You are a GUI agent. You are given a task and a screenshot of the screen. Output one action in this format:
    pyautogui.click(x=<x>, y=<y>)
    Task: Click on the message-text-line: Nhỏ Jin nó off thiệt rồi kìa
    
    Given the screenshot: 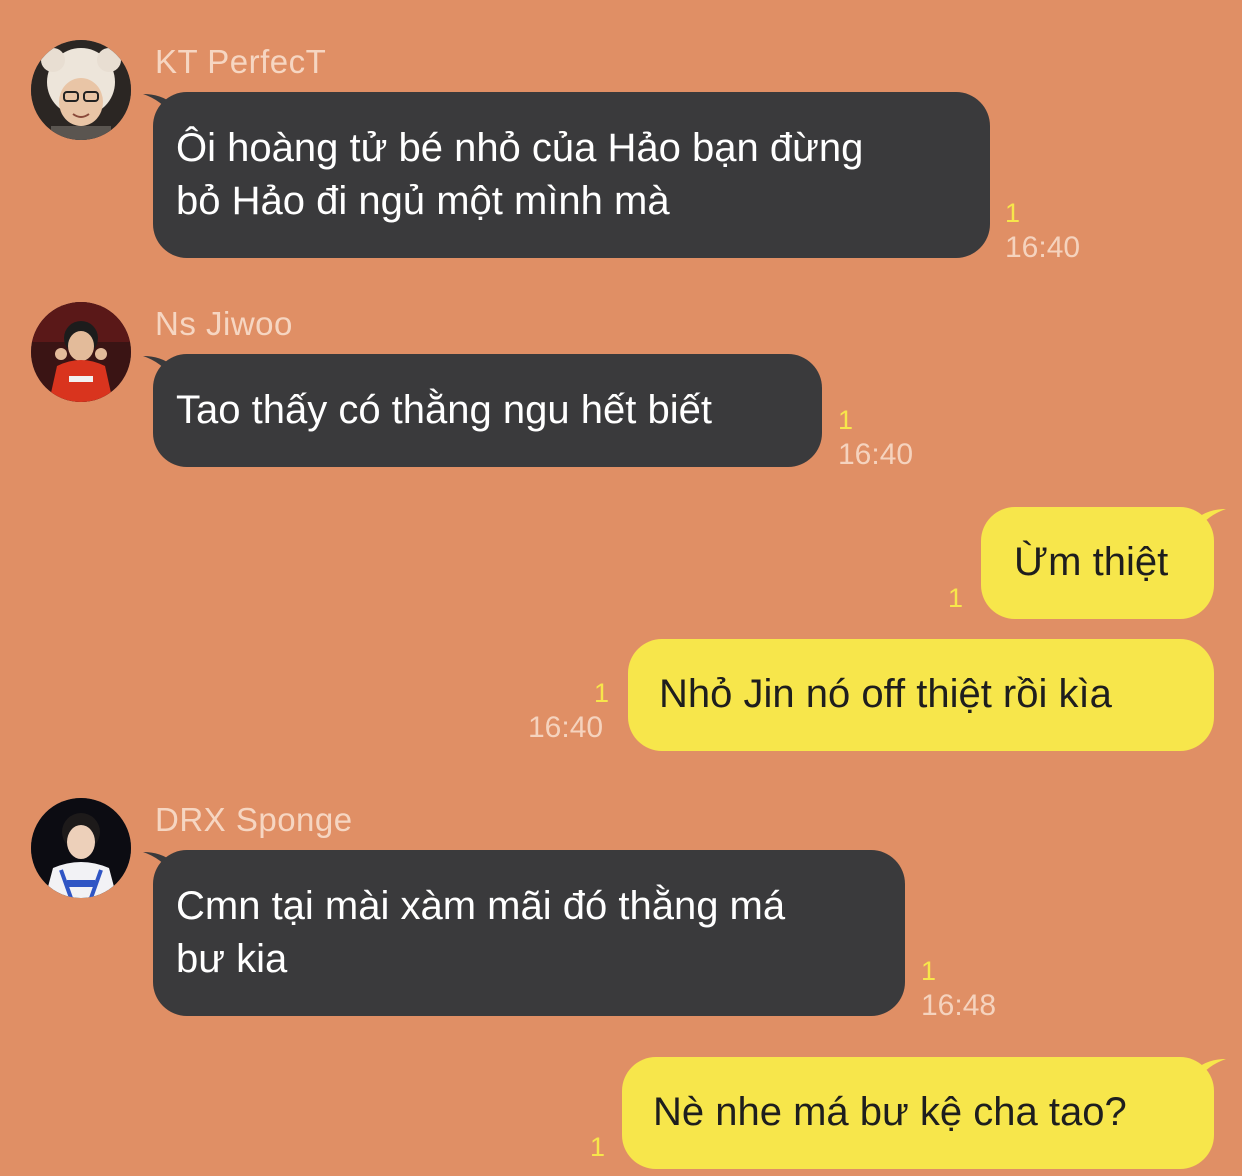 What is the action you would take?
    pyautogui.click(x=885, y=694)
    